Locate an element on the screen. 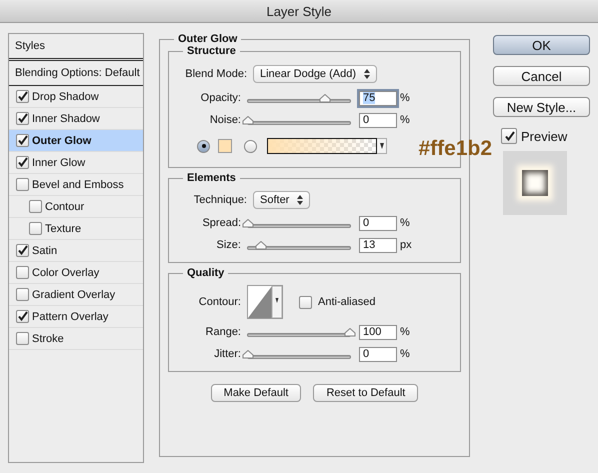  effect-label: Pattern Overlay is located at coordinates (70, 316).